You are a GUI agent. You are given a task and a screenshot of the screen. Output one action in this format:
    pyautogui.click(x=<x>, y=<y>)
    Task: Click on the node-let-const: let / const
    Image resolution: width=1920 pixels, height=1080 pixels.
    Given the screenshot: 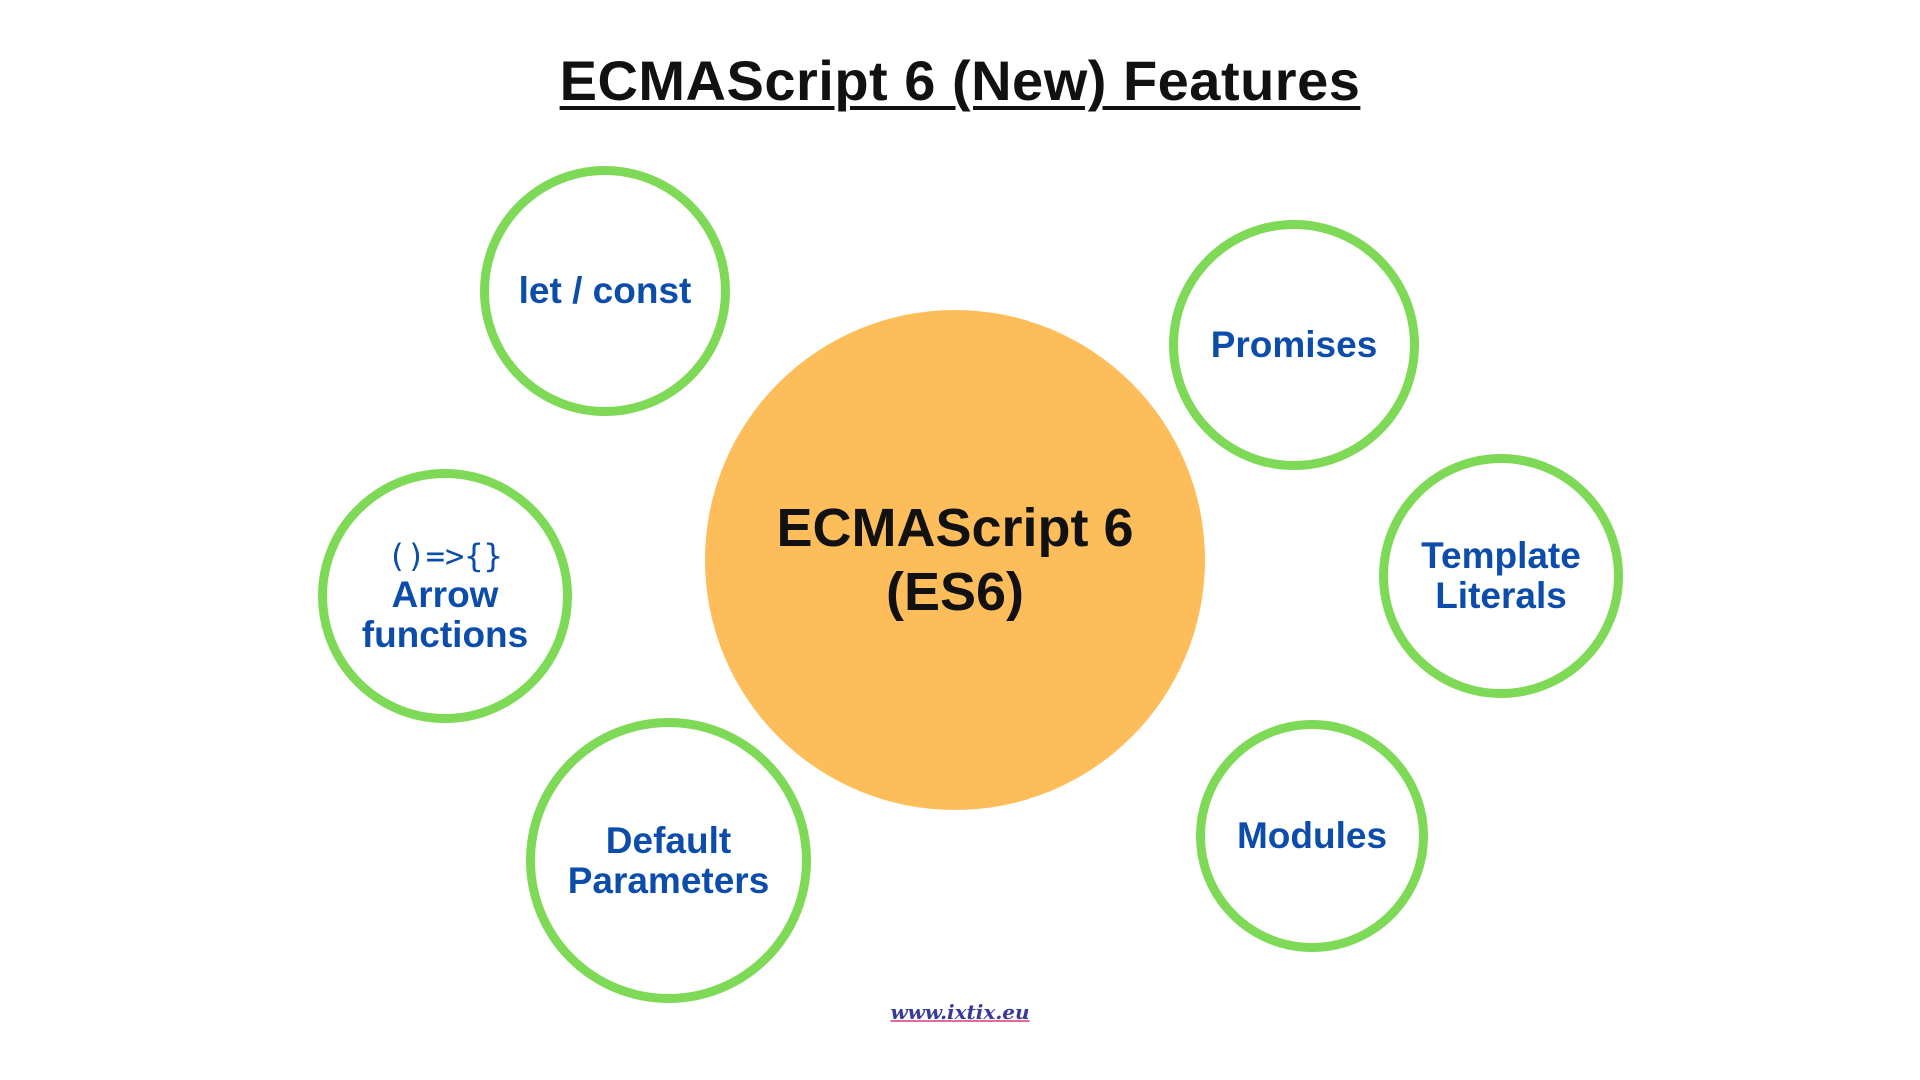 What is the action you would take?
    pyautogui.click(x=605, y=291)
    